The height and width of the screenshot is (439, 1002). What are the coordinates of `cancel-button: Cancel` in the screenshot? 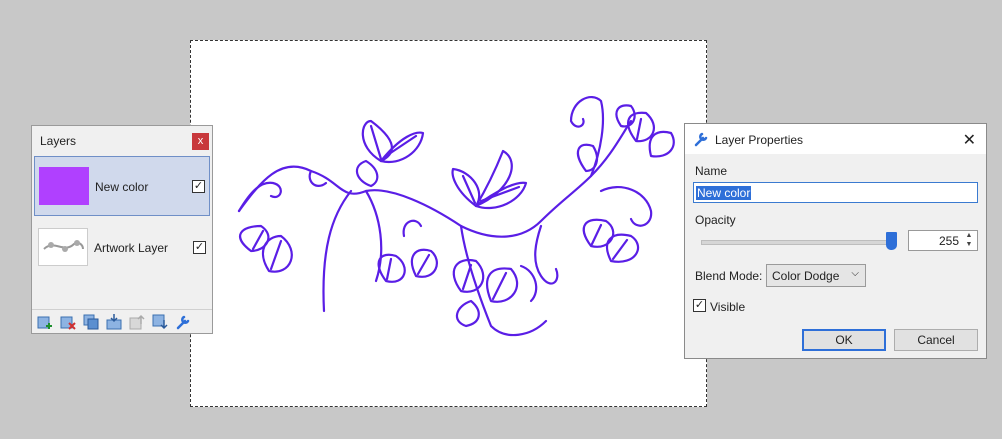 It's located at (936, 340).